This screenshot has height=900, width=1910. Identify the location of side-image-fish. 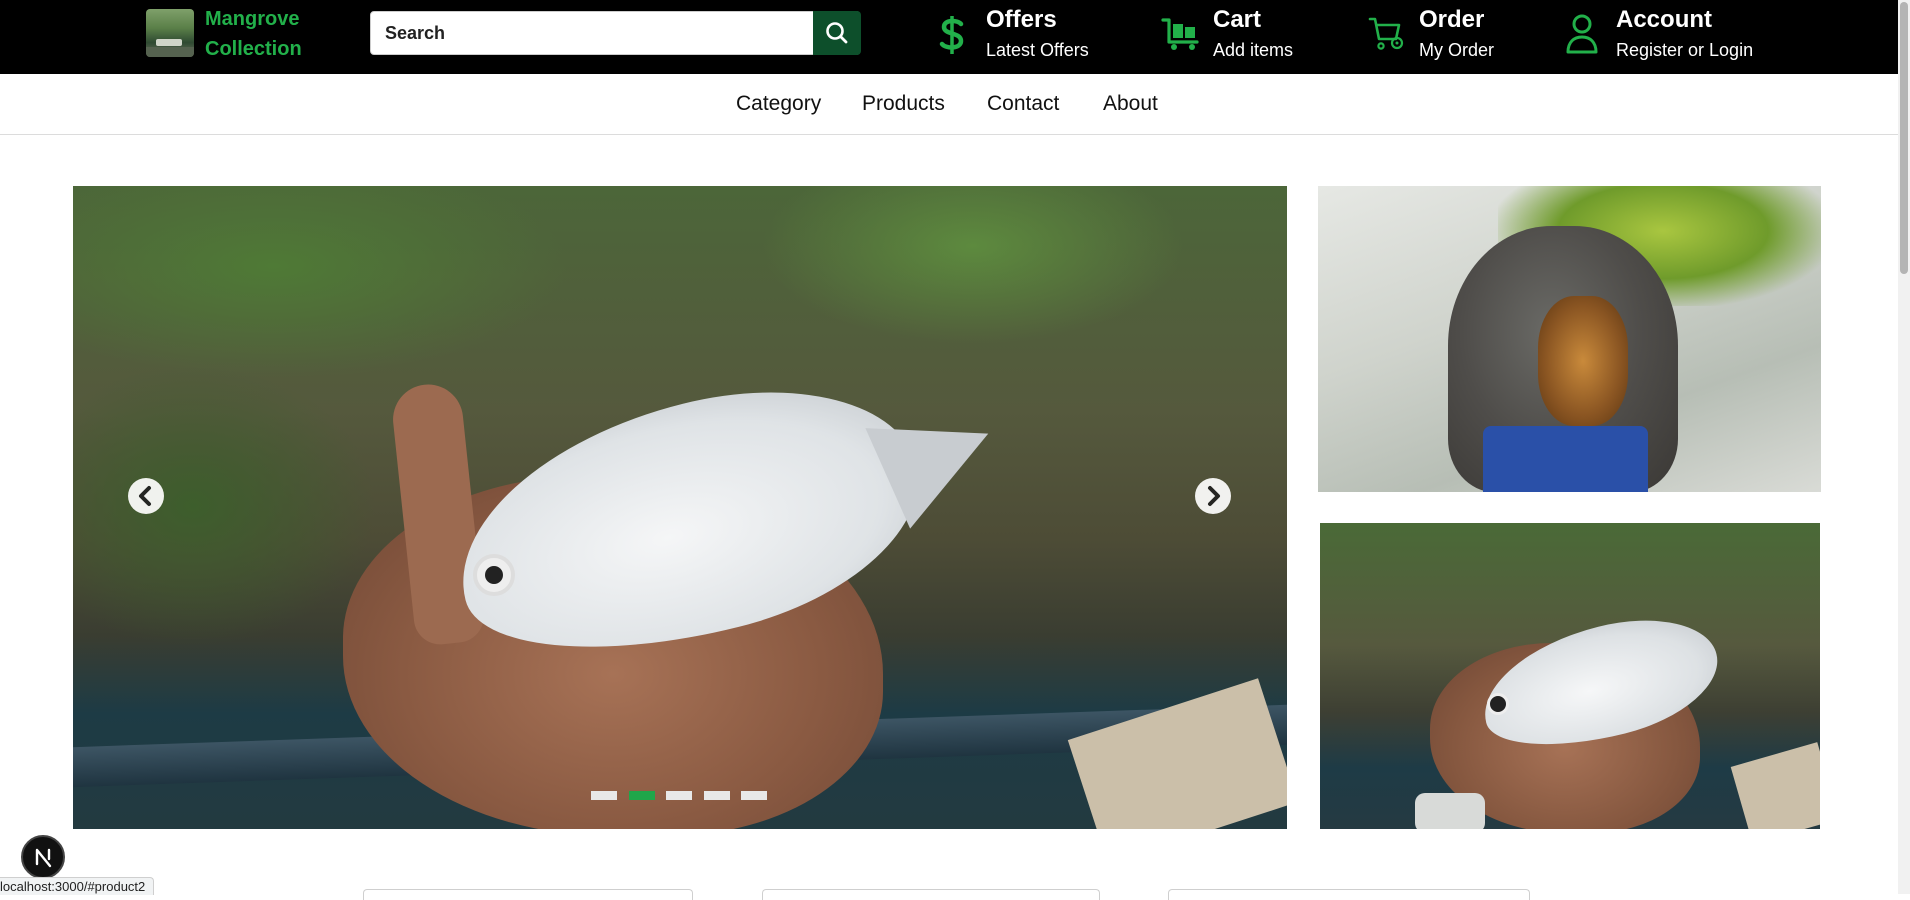
(1570, 676).